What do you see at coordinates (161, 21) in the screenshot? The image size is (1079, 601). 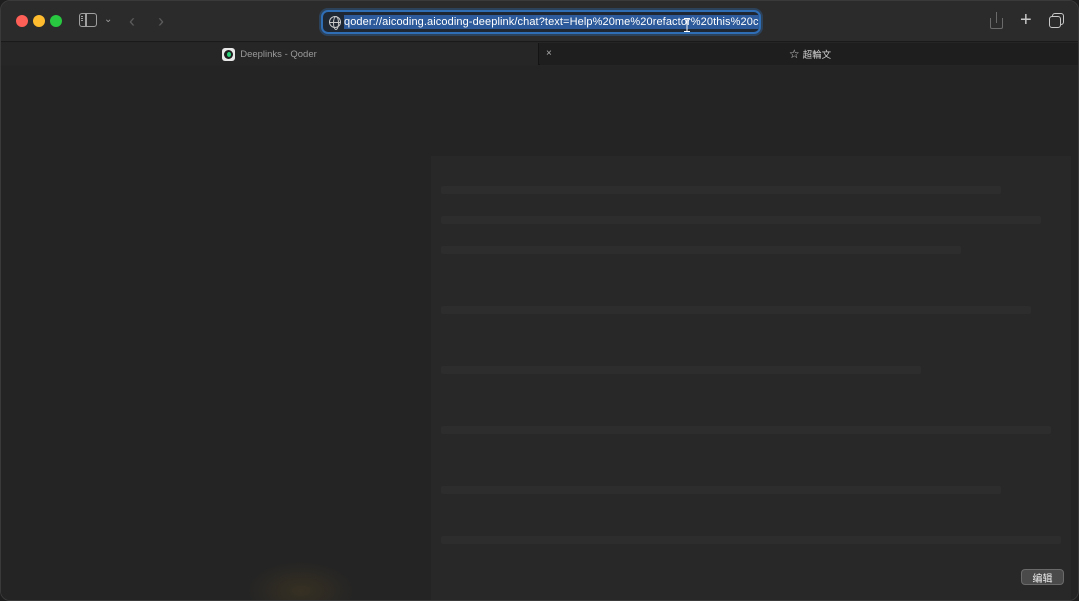 I see `chevron-right-icon: ›` at bounding box center [161, 21].